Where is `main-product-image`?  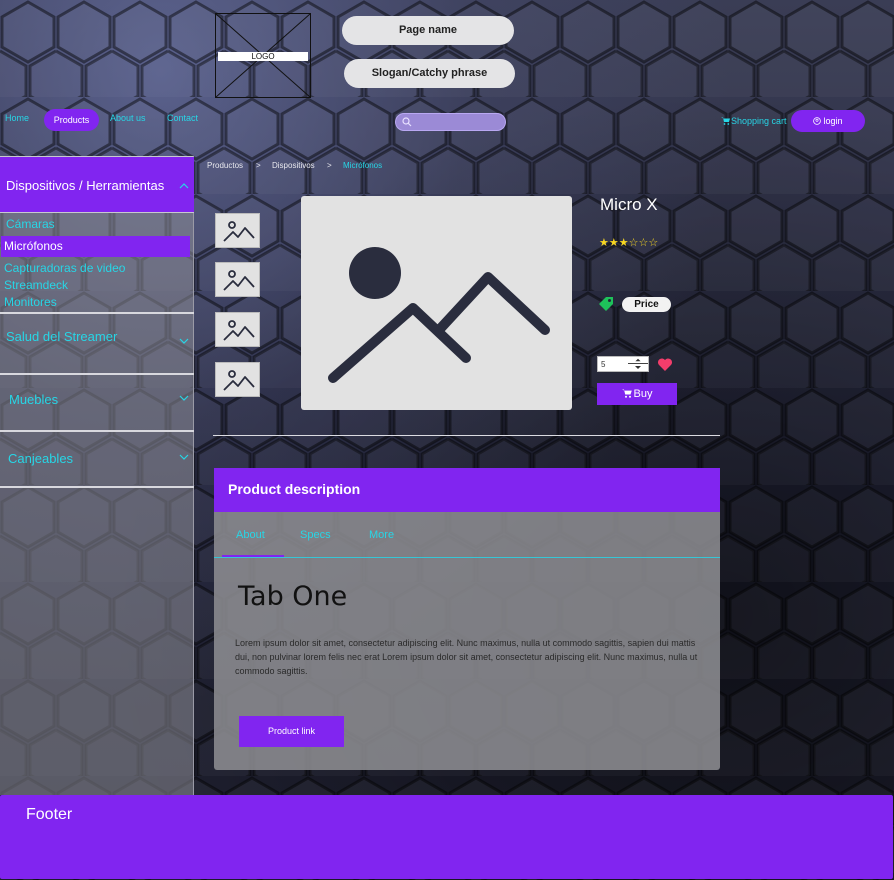
main-product-image is located at coordinates (436, 303).